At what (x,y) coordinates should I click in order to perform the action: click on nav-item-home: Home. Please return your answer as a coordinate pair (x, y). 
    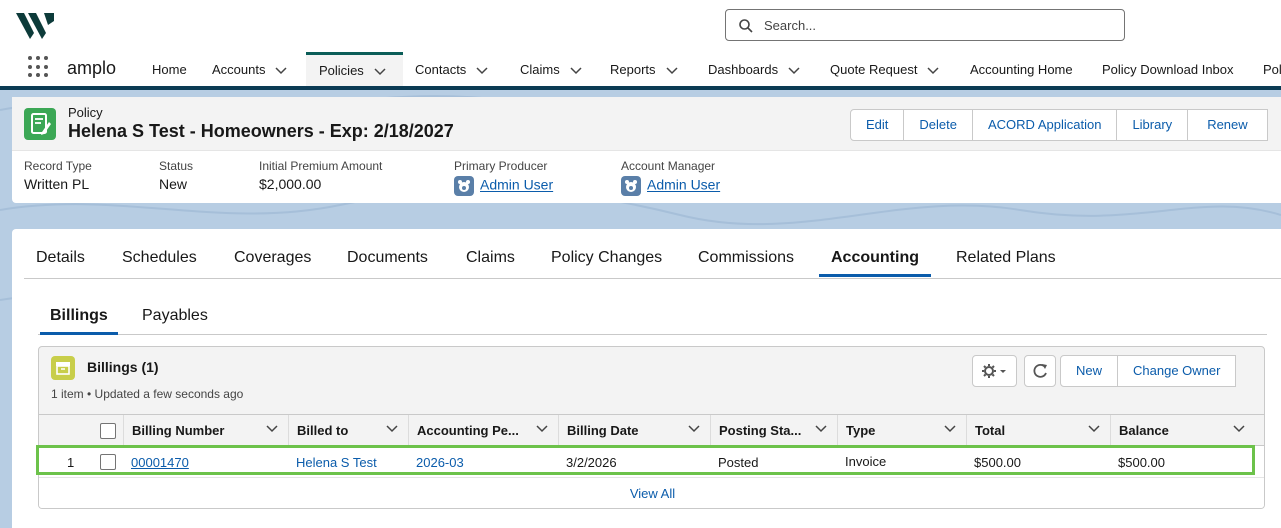
    Looking at the image, I should click on (169, 69).